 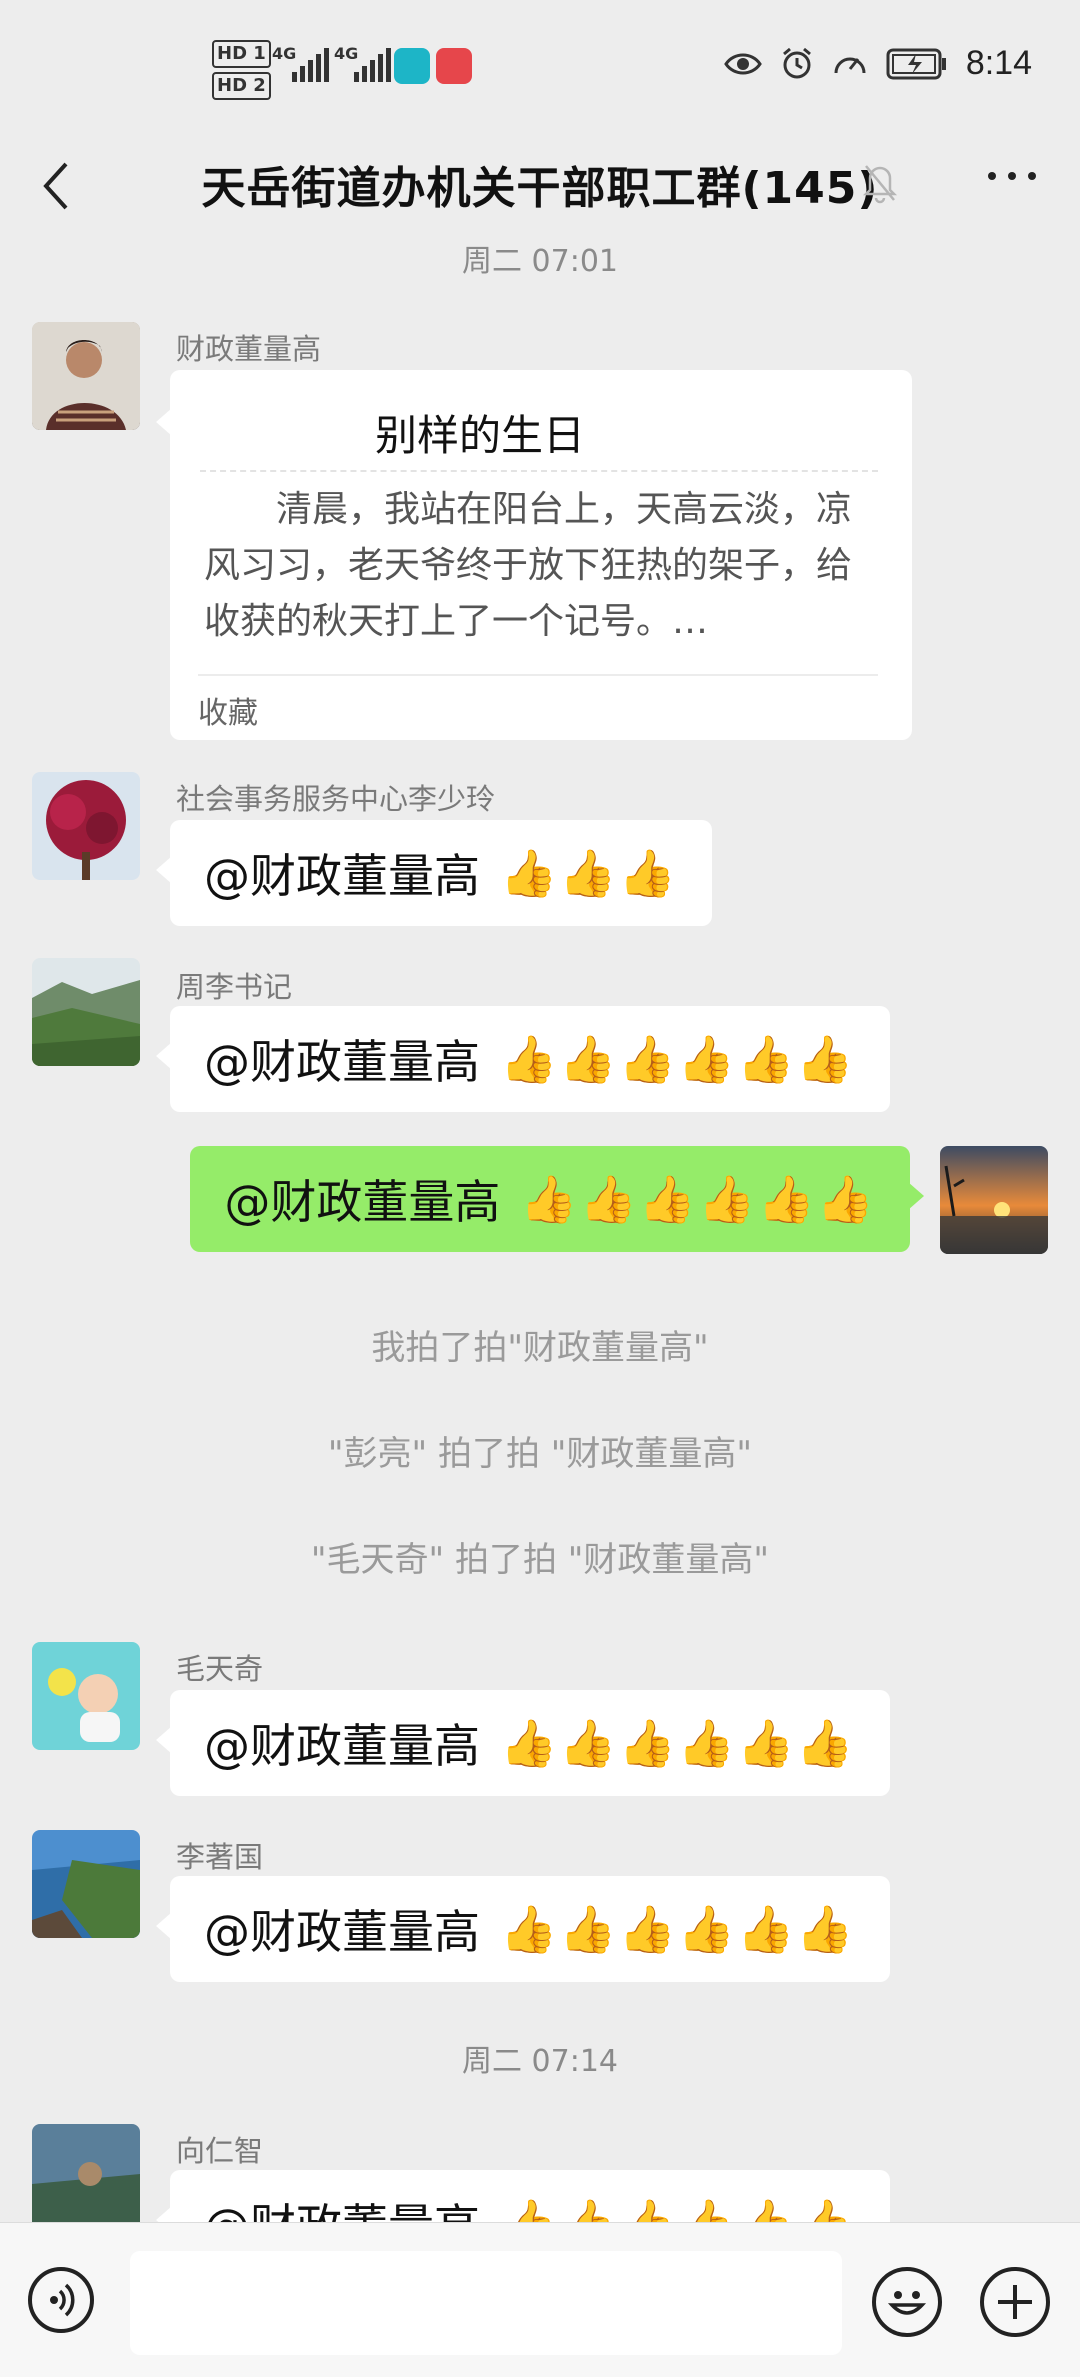 What do you see at coordinates (539, 471) in the screenshot?
I see `card-divider` at bounding box center [539, 471].